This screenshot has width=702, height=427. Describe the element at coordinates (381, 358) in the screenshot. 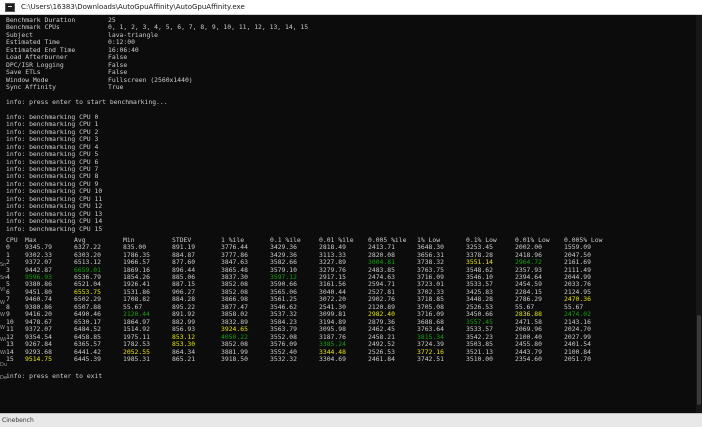

I see `table-cell: 2461.84` at that location.